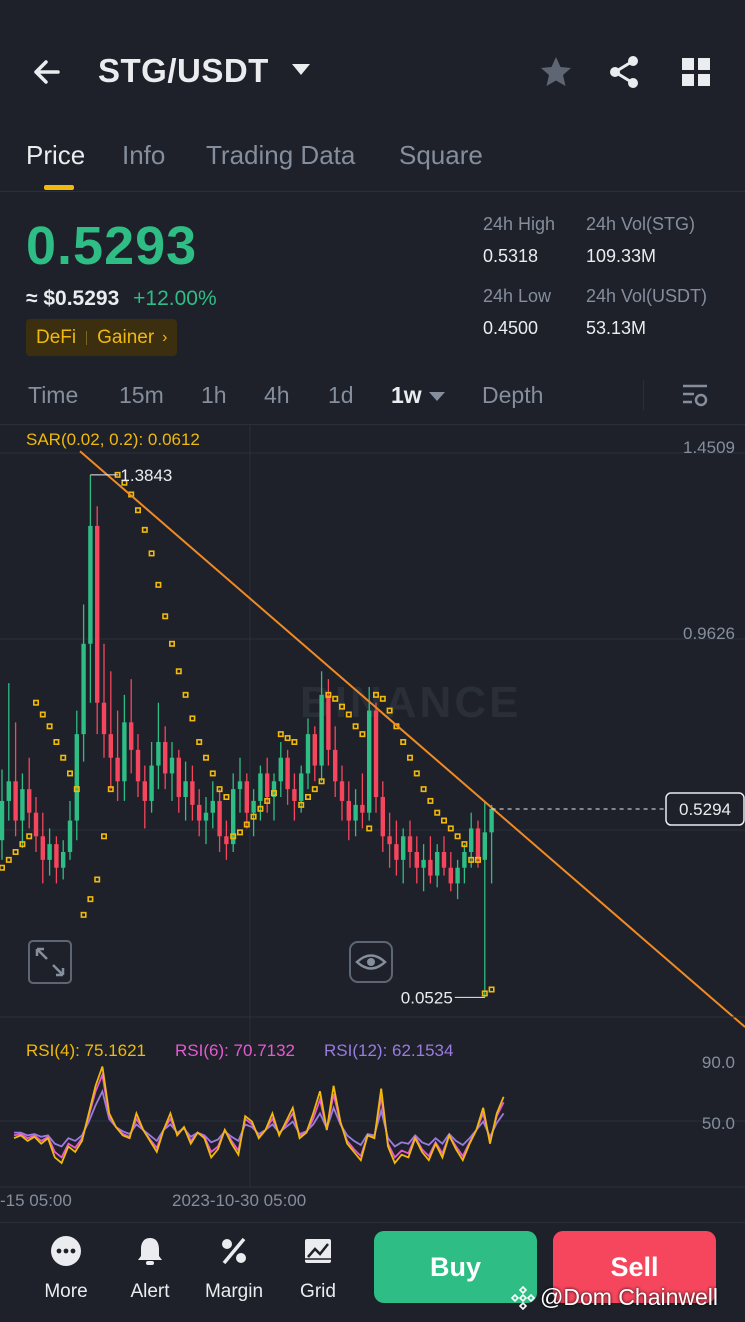 The image size is (745, 1322). What do you see at coordinates (641, 224) in the screenshot?
I see `vol-base-label: 24h Vol(STG)` at bounding box center [641, 224].